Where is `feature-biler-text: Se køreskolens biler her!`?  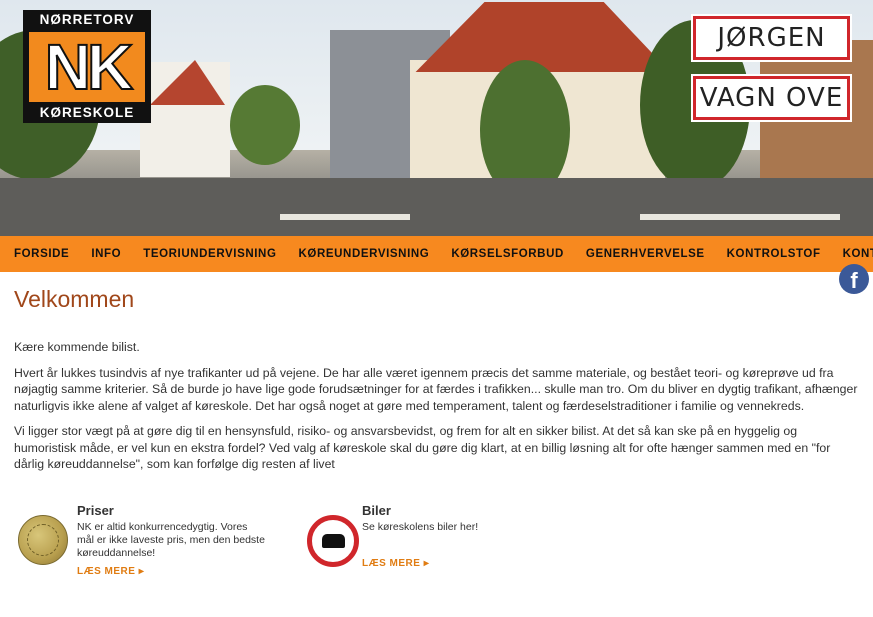
feature-biler-text: Se køreskolens biler her! is located at coordinates (420, 526).